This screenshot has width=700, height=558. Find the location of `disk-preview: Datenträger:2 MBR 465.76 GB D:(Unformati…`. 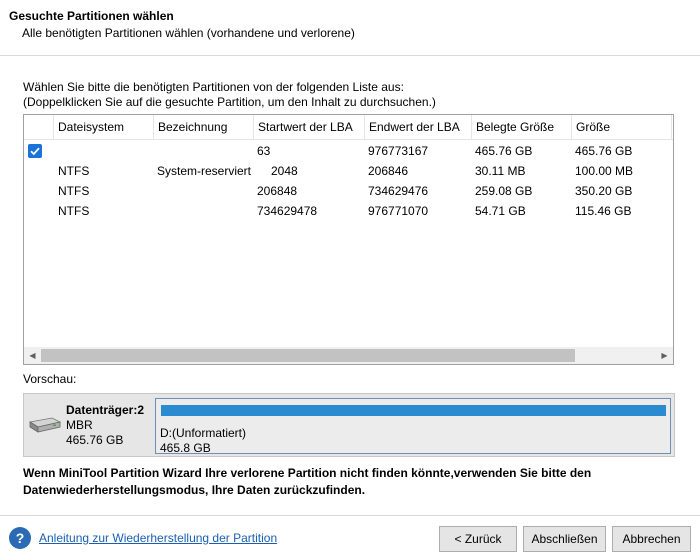

disk-preview: Datenträger:2 MBR 465.76 GB D:(Unformati… is located at coordinates (349, 425).